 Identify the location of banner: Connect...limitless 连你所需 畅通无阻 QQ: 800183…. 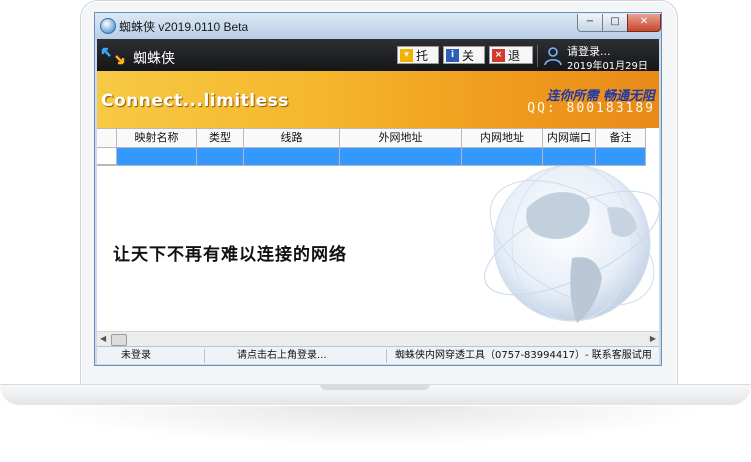
(378, 99).